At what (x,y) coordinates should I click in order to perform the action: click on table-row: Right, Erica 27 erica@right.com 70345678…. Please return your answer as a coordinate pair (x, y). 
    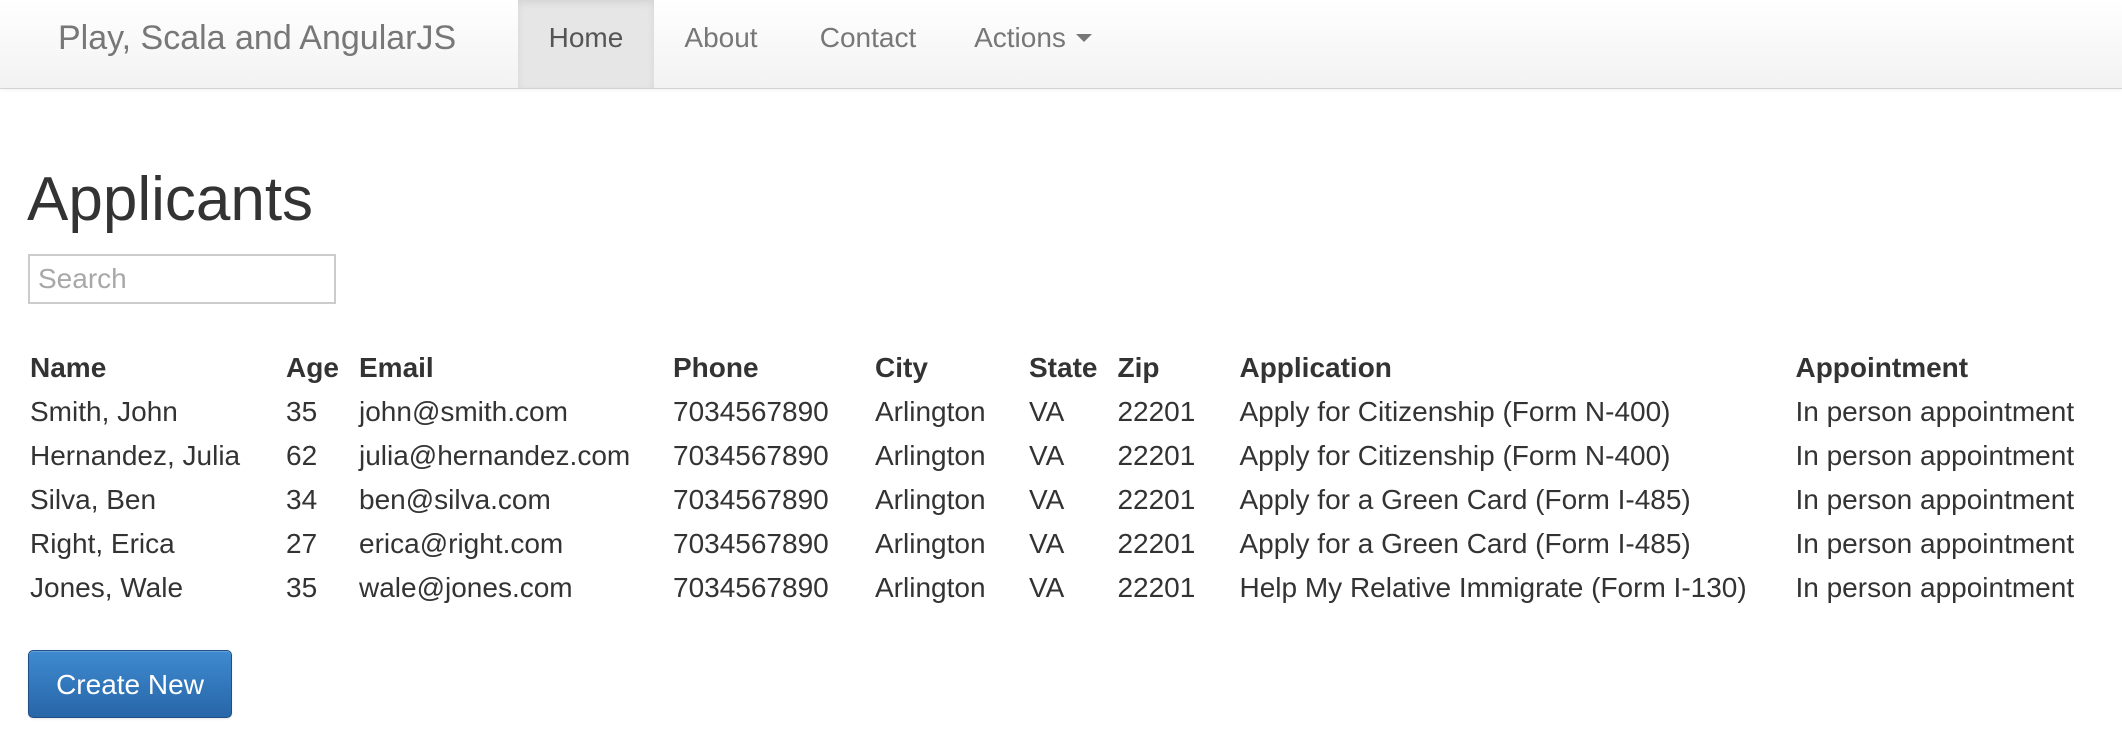
    Looking at the image, I should click on (1062, 544).